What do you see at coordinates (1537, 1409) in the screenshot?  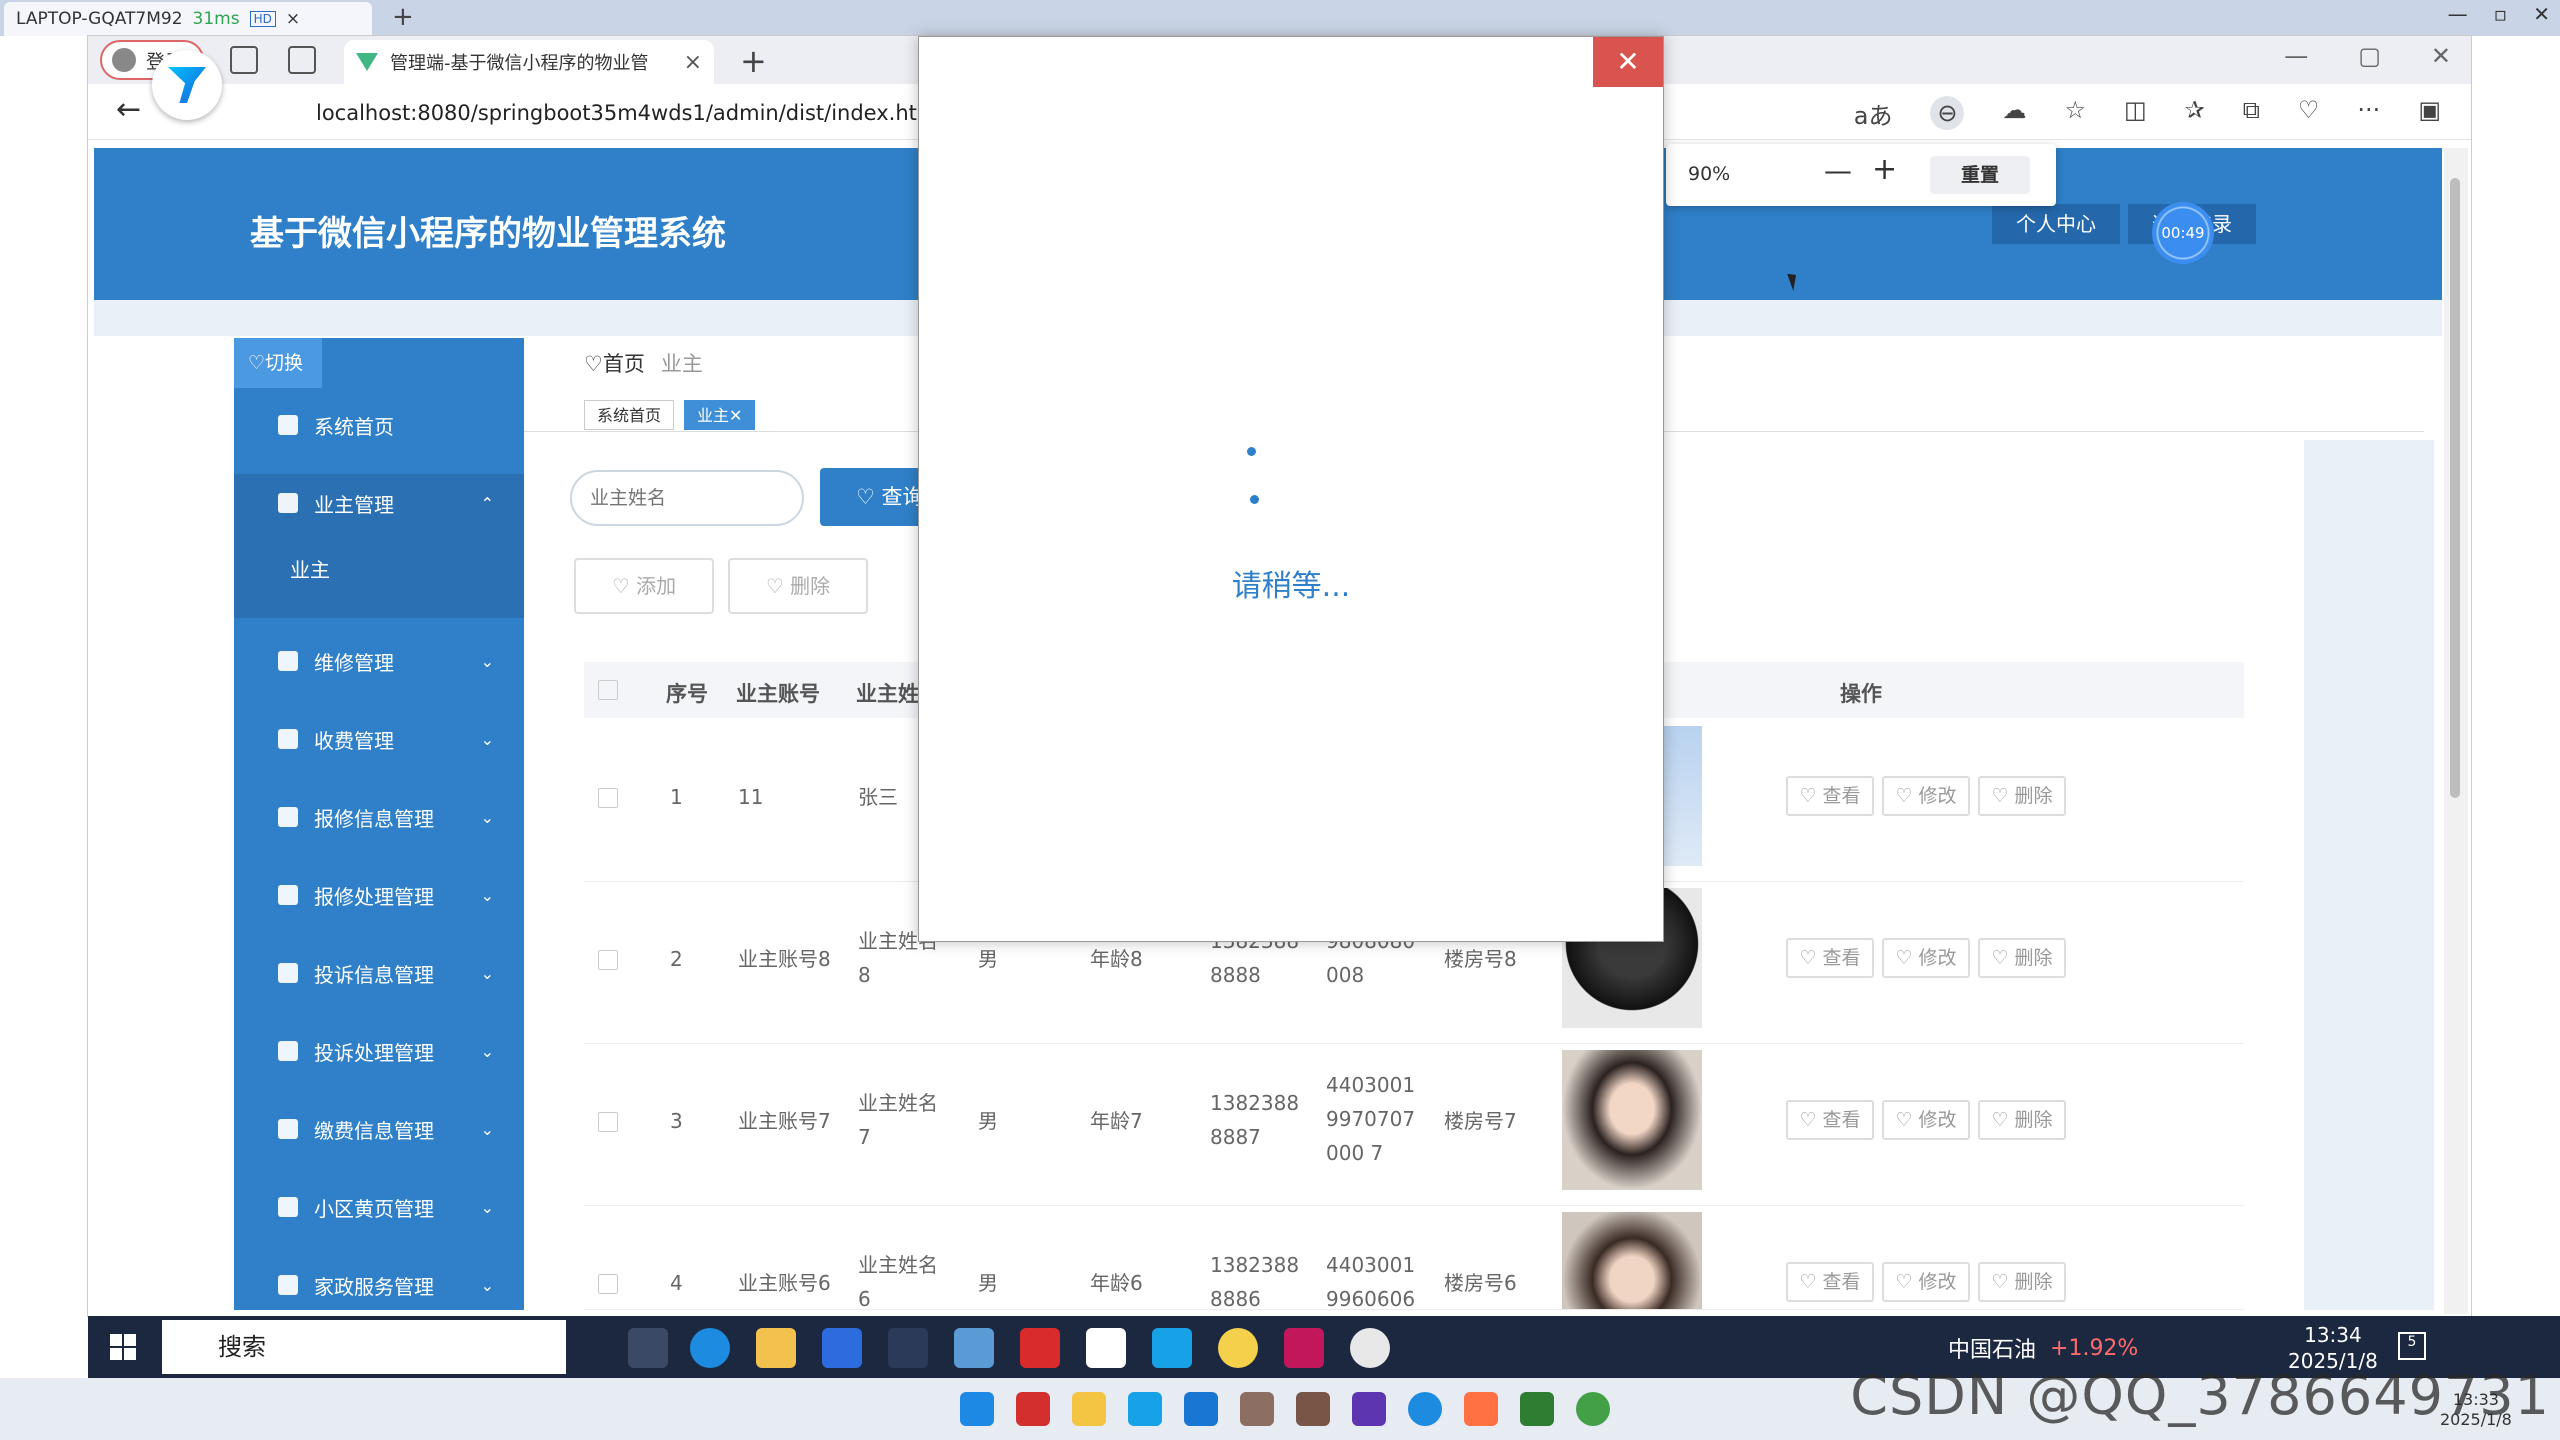 I see `hbuilder-icon` at bounding box center [1537, 1409].